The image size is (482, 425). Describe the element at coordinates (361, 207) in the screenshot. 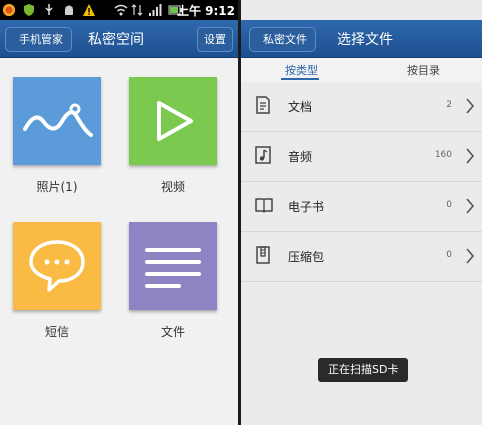

I see `list-item-ebook: 电子书 0` at that location.